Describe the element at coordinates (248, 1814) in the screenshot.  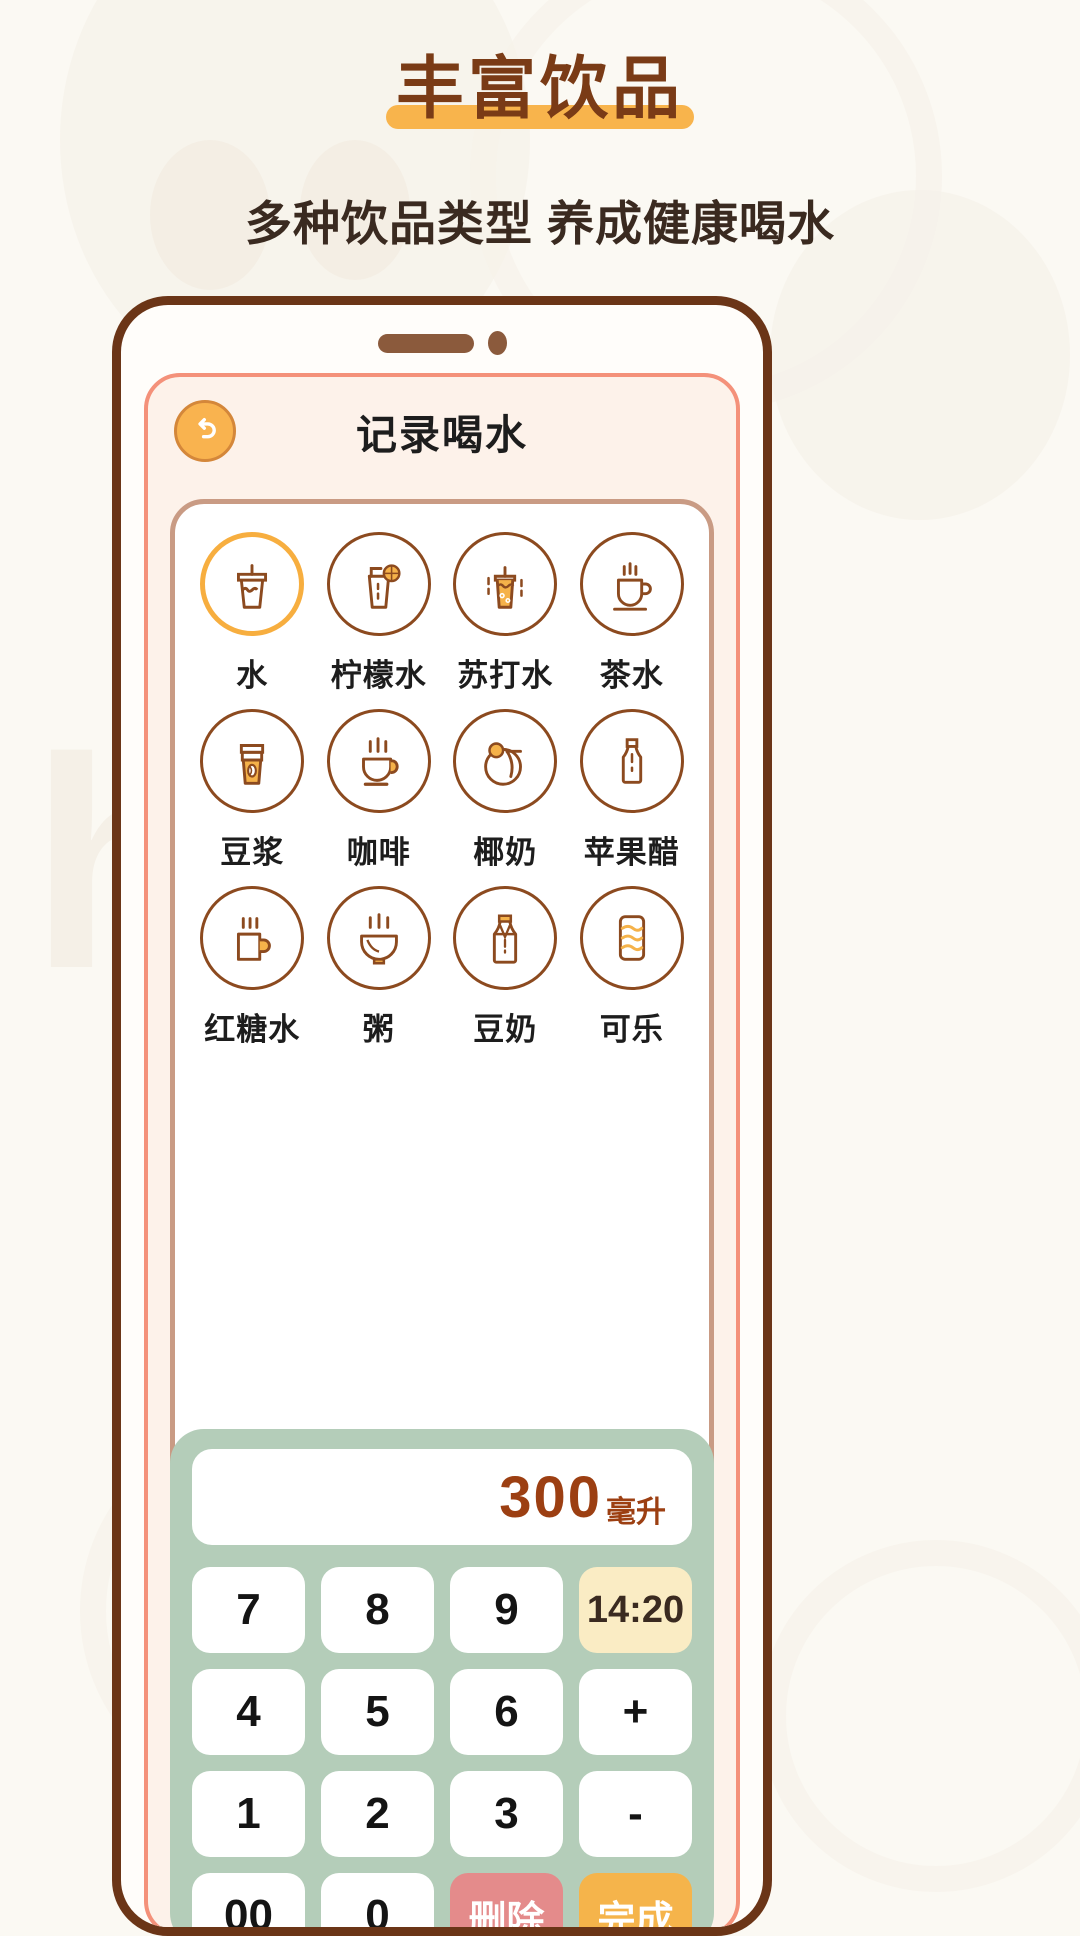
I see `keypad-key-1: 1` at that location.